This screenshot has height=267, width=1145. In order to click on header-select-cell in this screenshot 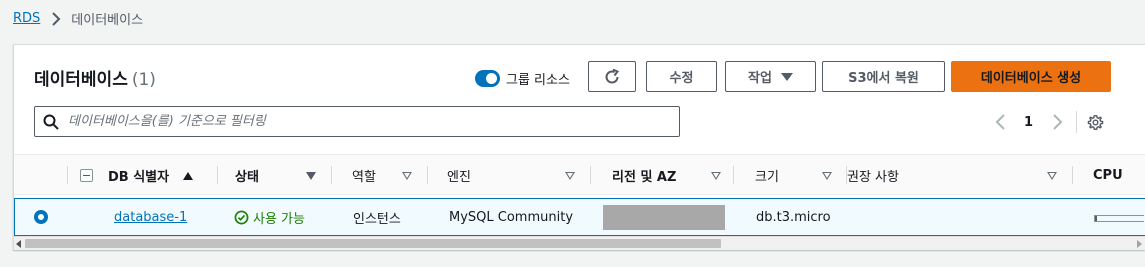, I will do `click(41, 175)`.